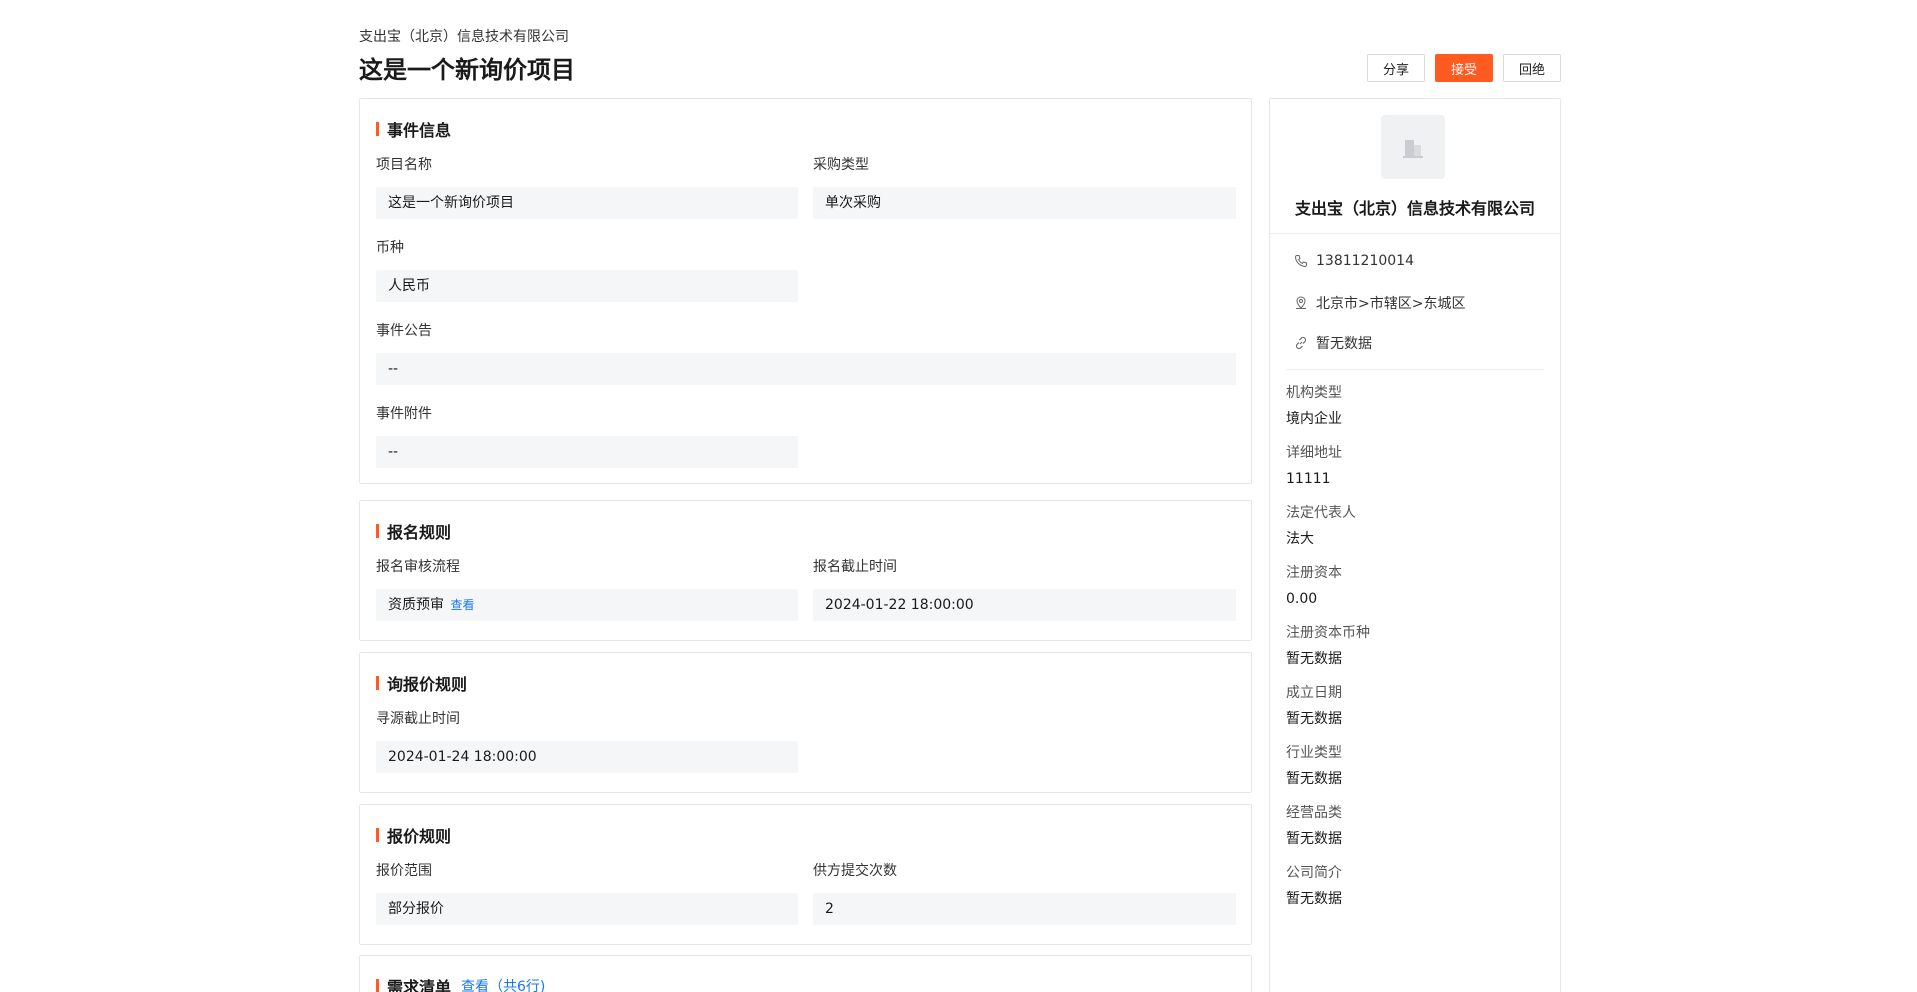 The width and height of the screenshot is (1917, 992). I want to click on inquiry-rules-card: 询报价规则 寻源截止时间 2024-01-24 18:00:00, so click(805, 722).